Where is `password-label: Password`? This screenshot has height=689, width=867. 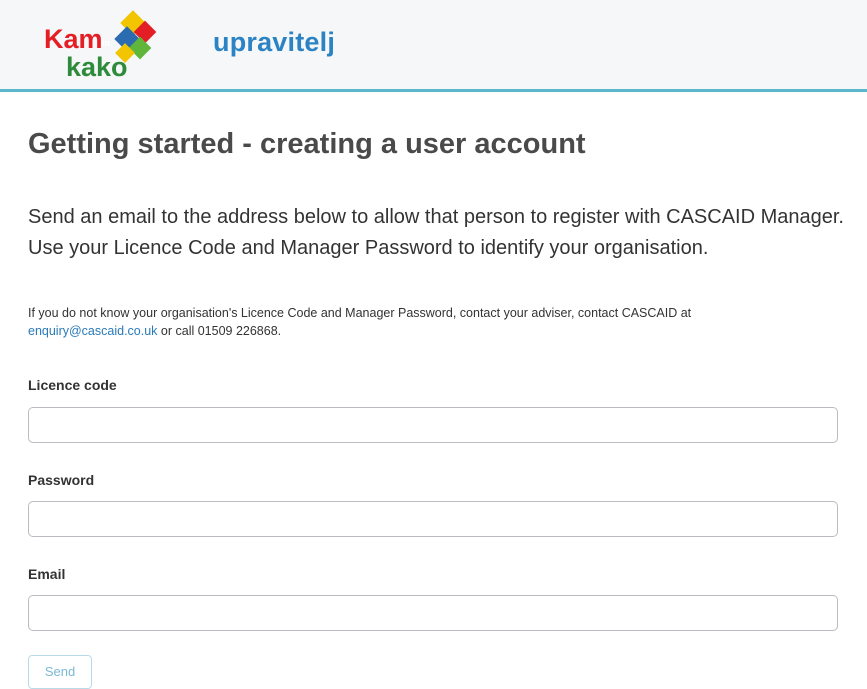 password-label: Password is located at coordinates (61, 480).